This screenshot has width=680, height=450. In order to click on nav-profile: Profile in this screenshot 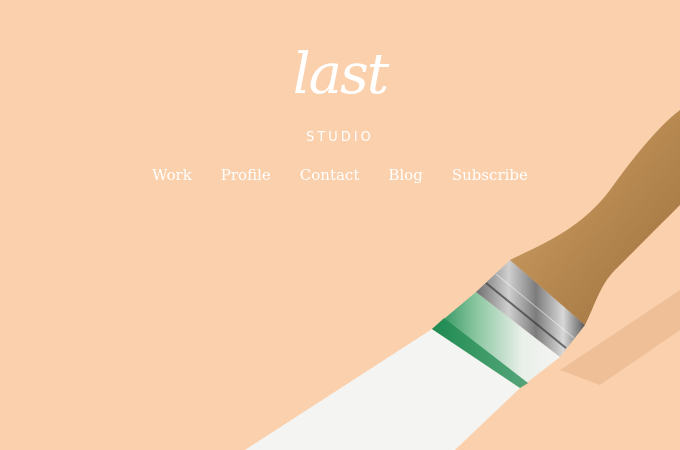, I will do `click(246, 175)`.